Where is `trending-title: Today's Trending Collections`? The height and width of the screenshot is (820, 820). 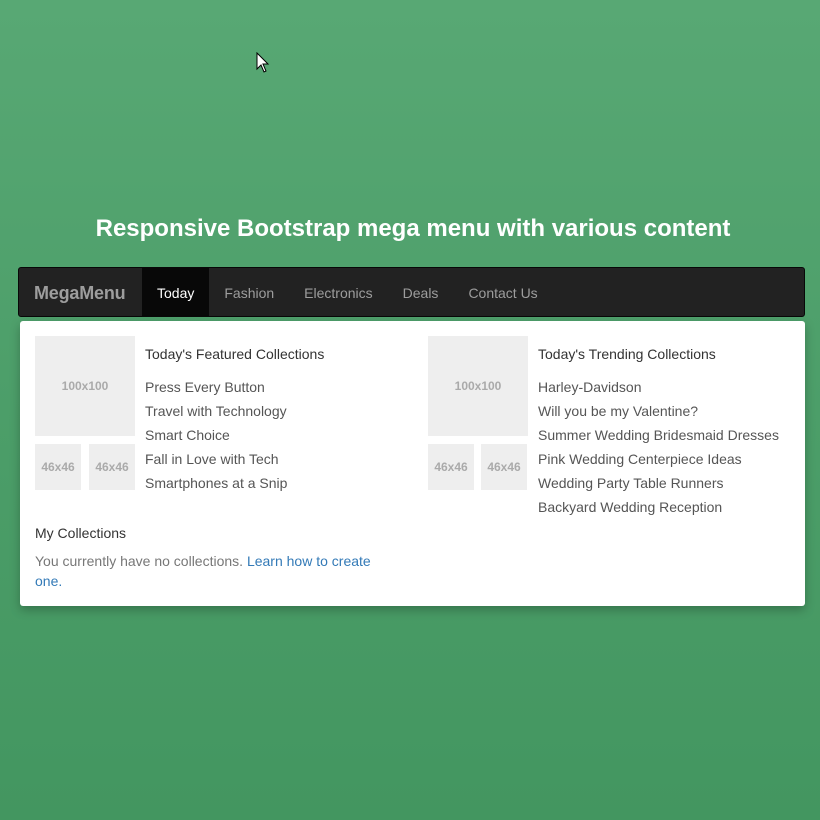 trending-title: Today's Trending Collections is located at coordinates (627, 354).